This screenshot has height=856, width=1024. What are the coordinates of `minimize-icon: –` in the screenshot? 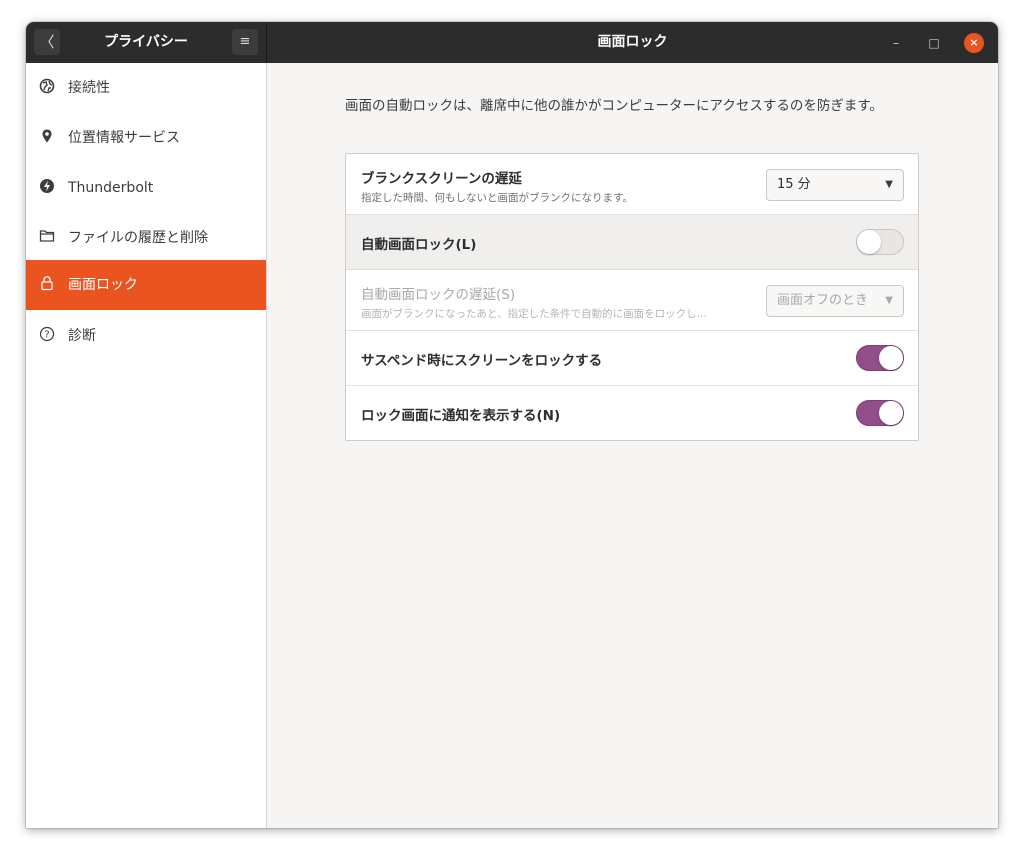 It's located at (896, 43).